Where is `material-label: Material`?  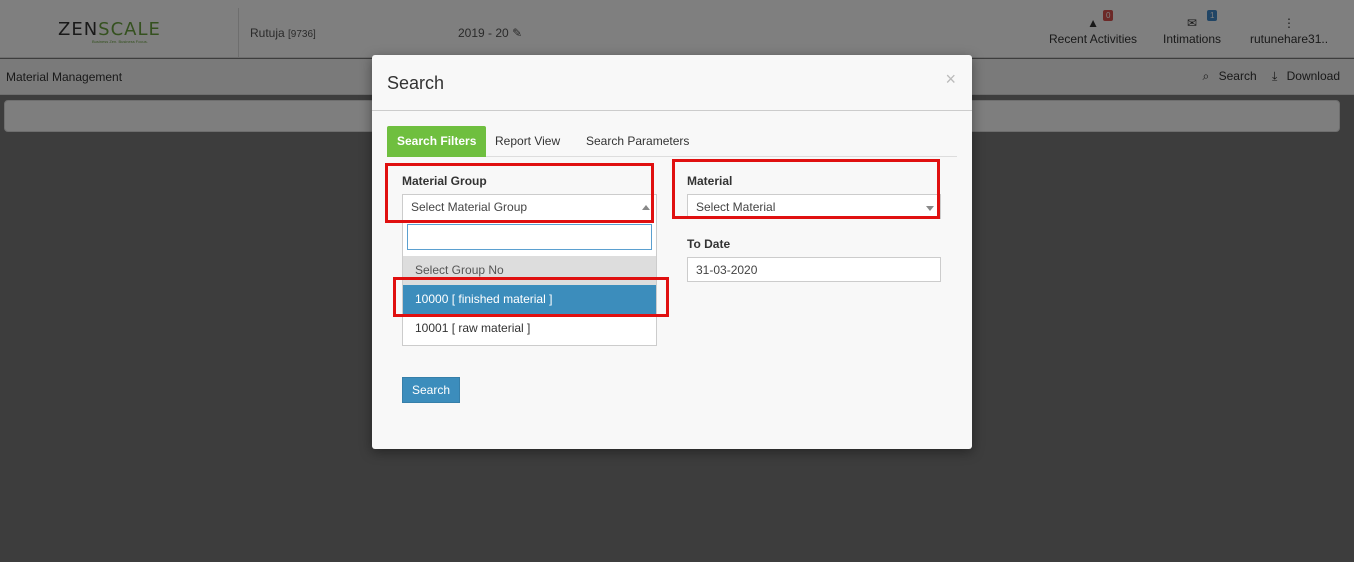 material-label: Material is located at coordinates (710, 181).